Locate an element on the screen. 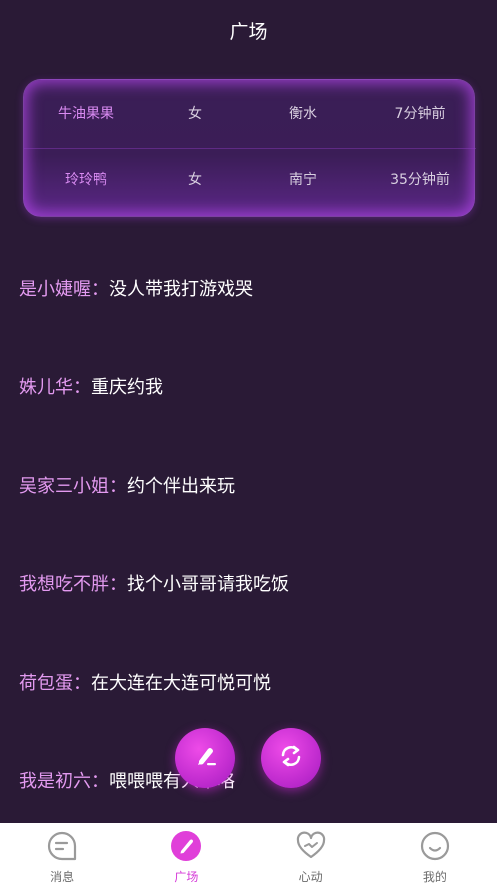 Image resolution: width=497 pixels, height=883 pixels. tab-label: 心动 is located at coordinates (310, 876).